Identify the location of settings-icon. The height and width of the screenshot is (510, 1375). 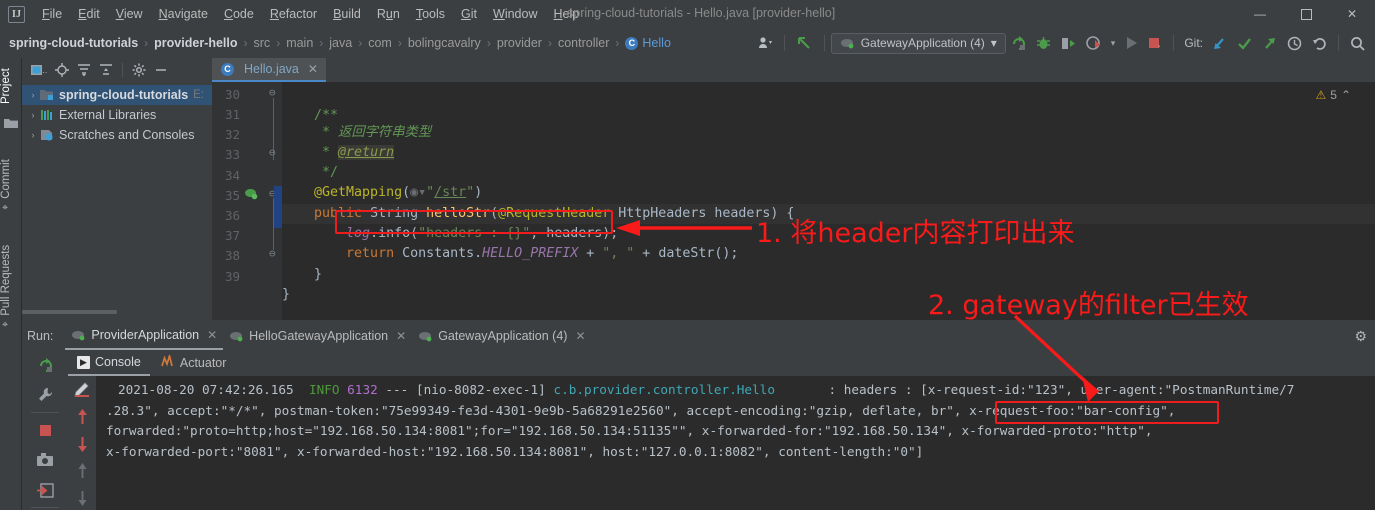
(139, 70).